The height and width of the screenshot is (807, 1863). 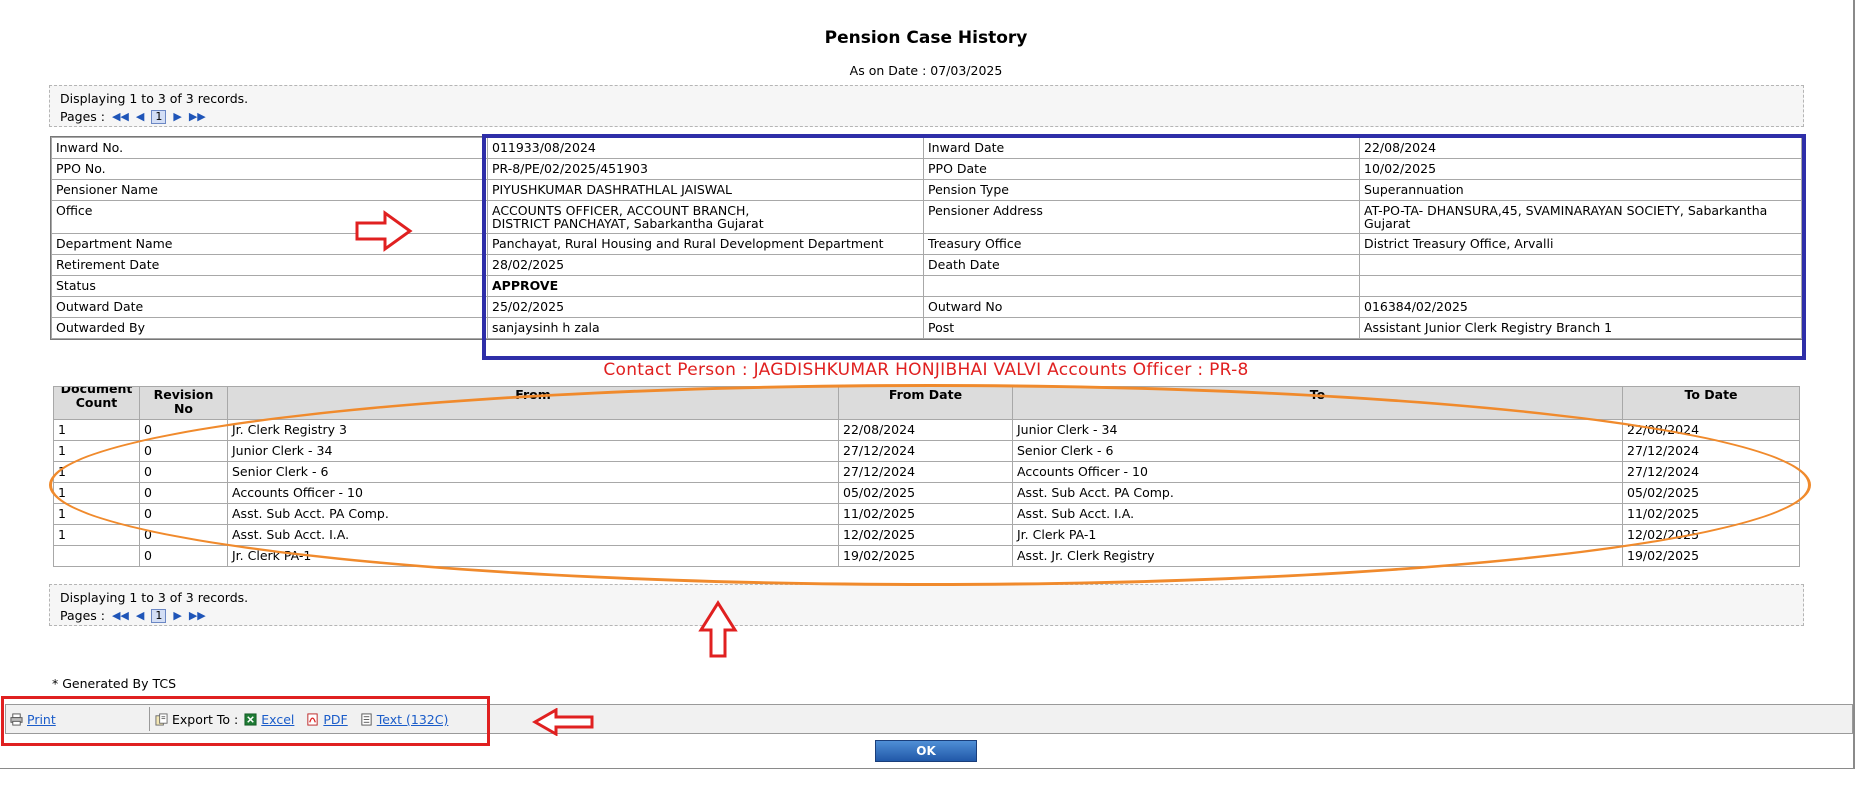 What do you see at coordinates (269, 169) in the screenshot?
I see `info-label: PPO No.` at bounding box center [269, 169].